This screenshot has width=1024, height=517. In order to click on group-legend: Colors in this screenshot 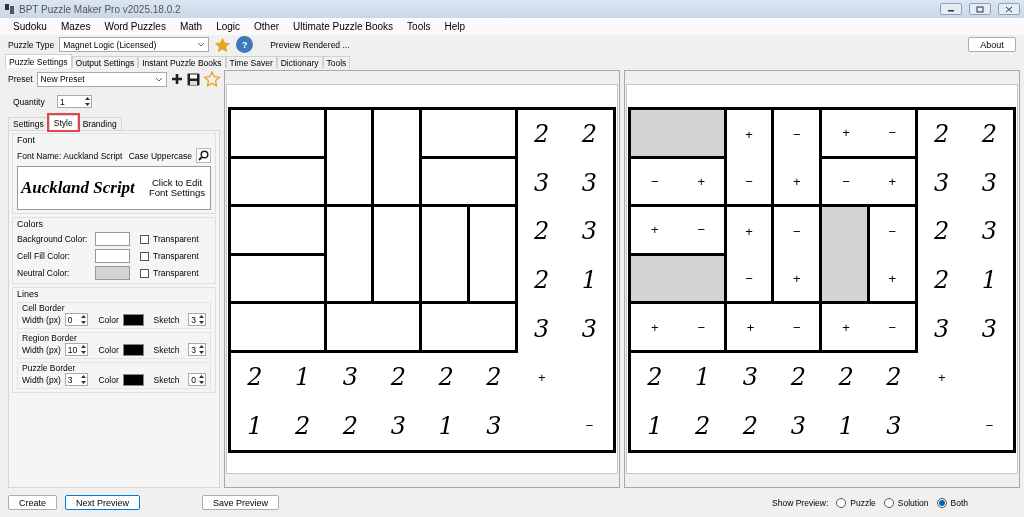, I will do `click(114, 224)`.